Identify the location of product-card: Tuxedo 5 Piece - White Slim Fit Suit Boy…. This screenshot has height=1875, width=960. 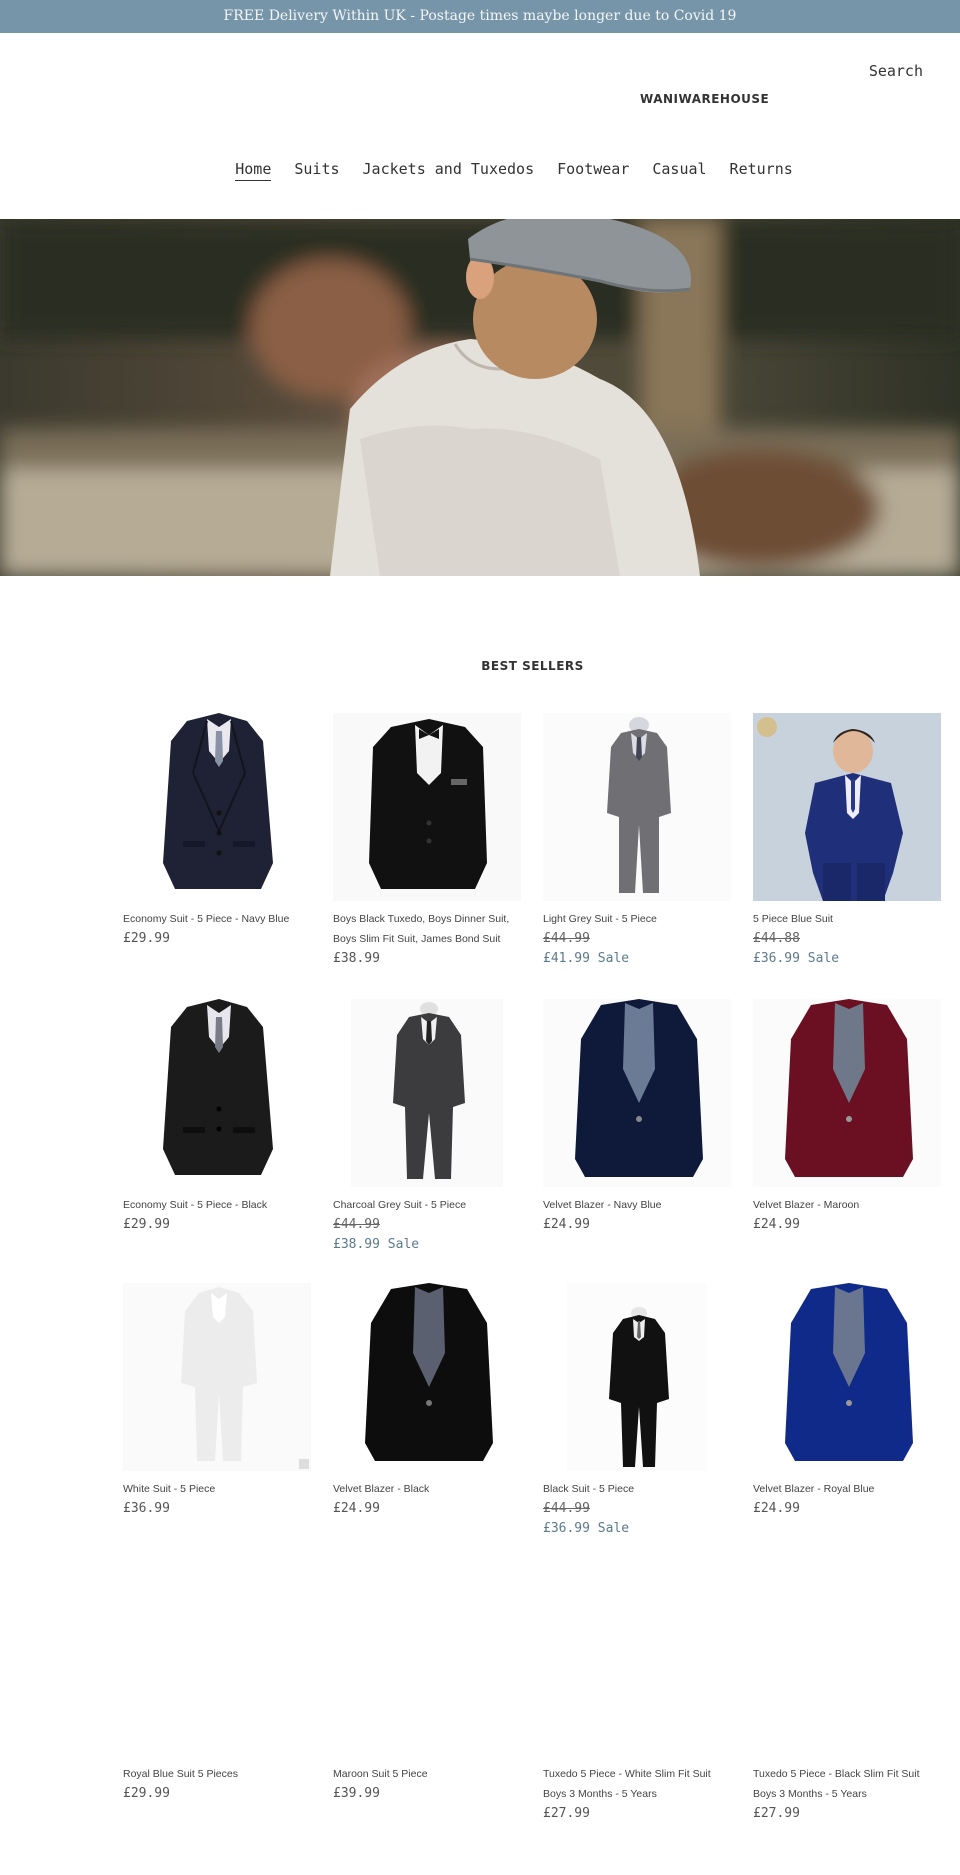
(637, 1696).